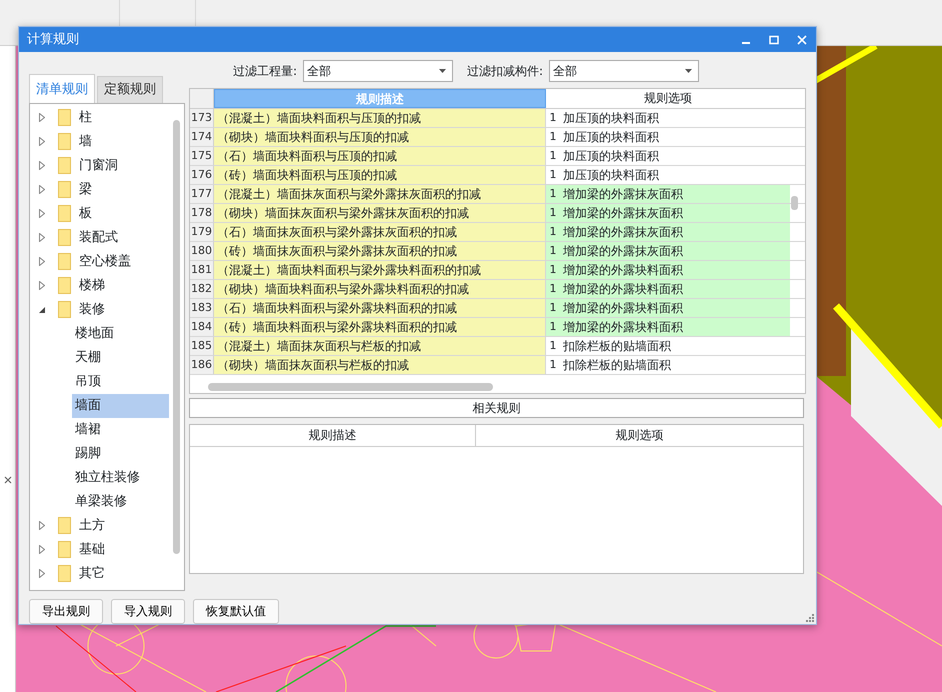 The image size is (942, 692). I want to click on tree-item: 梁, so click(85, 190).